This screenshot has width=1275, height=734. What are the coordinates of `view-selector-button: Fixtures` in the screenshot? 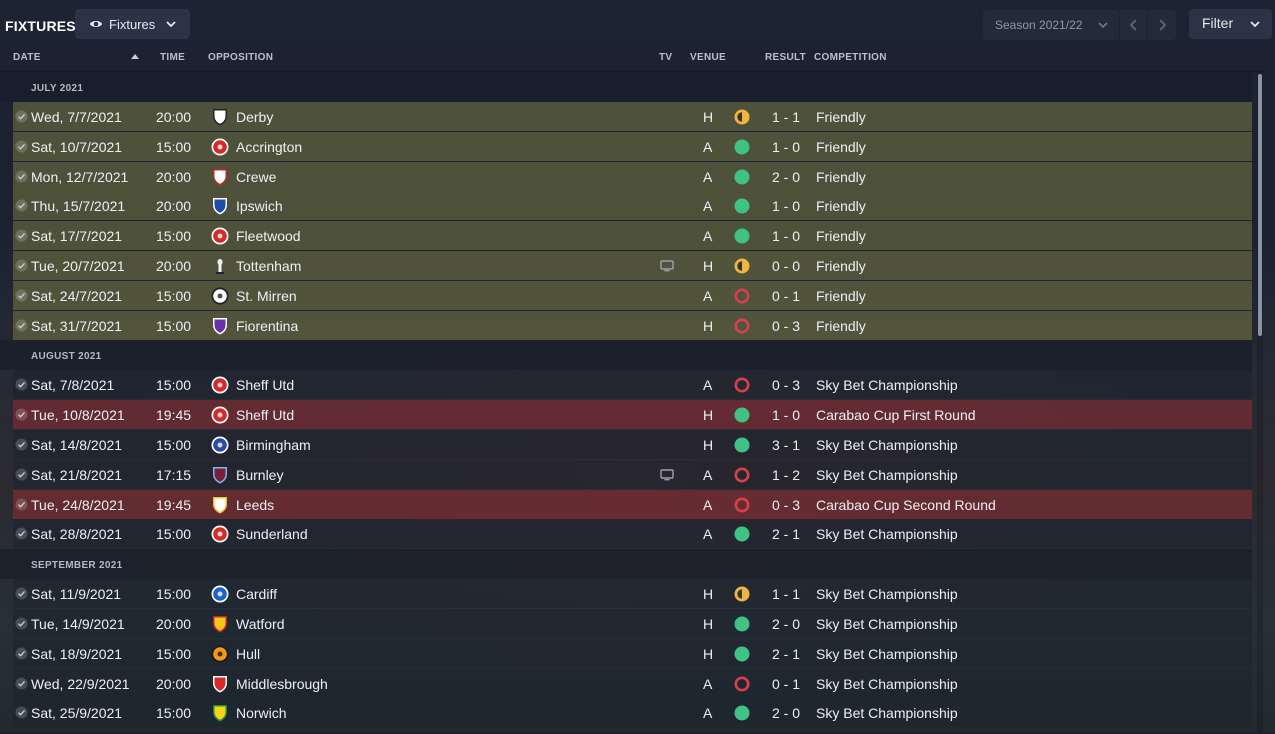 It's located at (132, 24).